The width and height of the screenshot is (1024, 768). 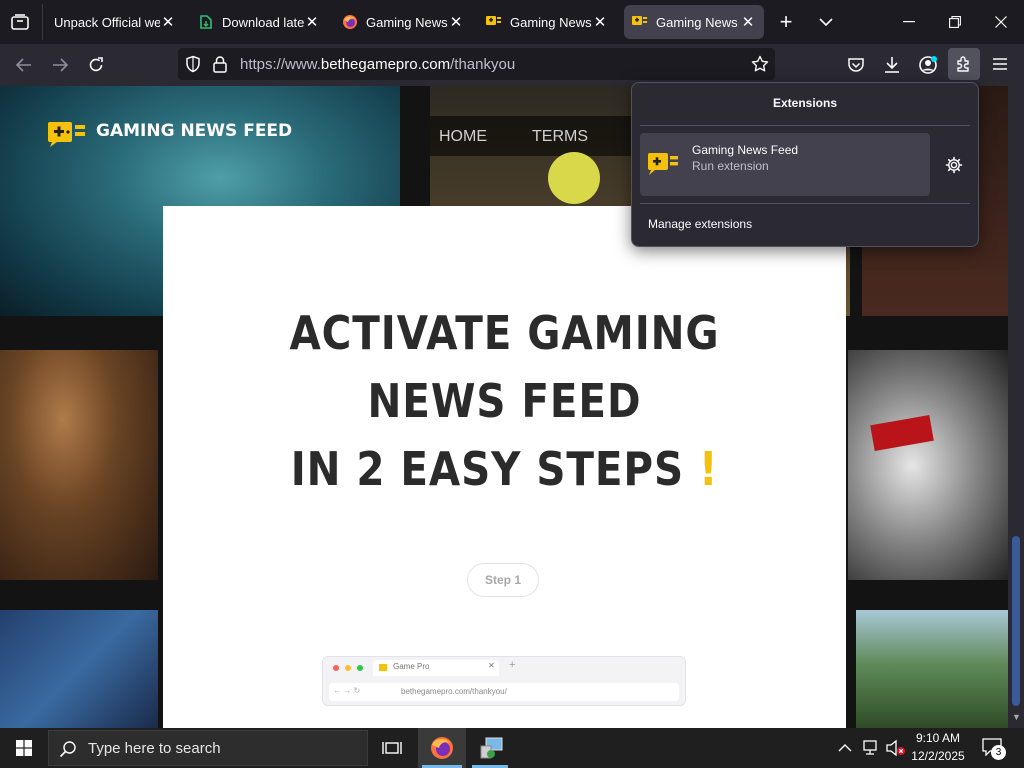 I want to click on downloads-icon, so click(x=892, y=65).